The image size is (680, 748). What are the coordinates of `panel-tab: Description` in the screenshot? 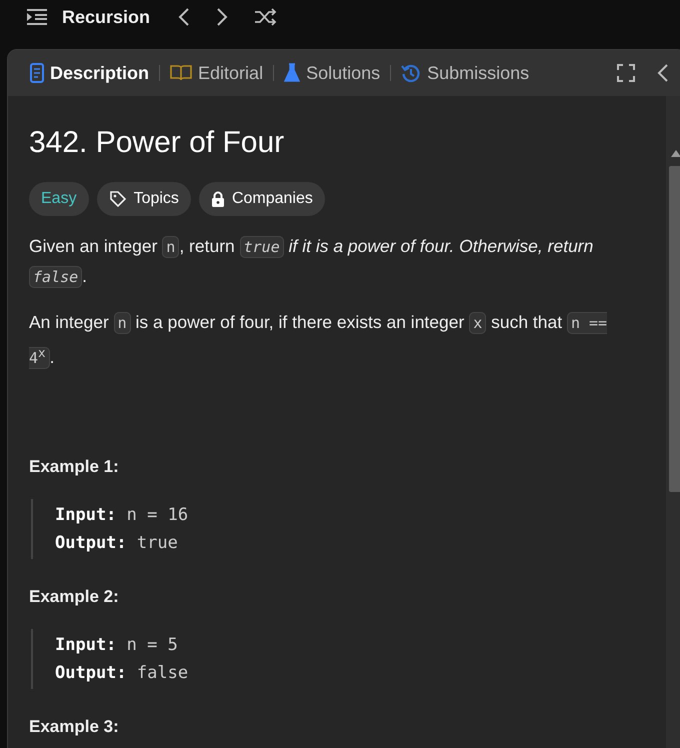 It's located at (90, 73).